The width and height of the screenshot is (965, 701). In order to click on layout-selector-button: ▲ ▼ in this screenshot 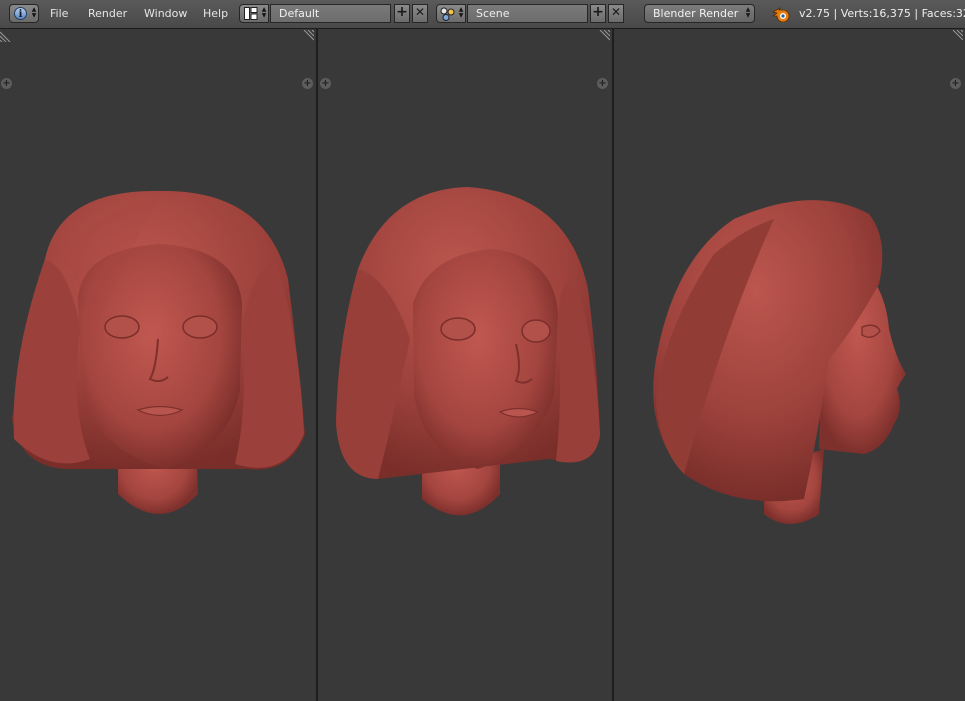, I will do `click(254, 13)`.